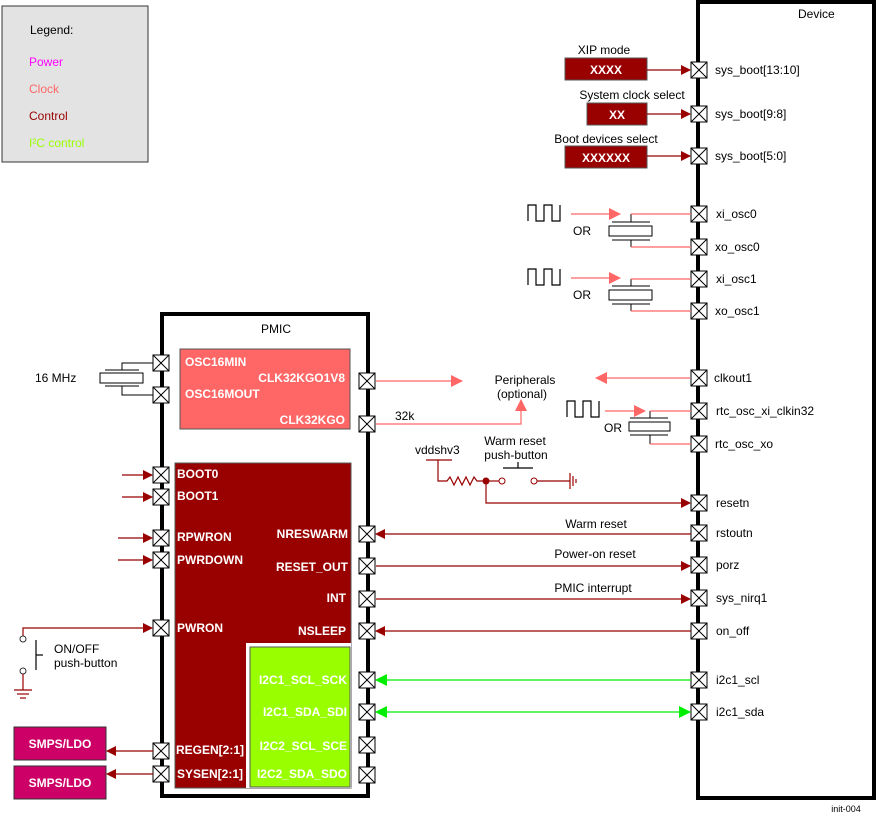 This screenshot has width=877, height=815. What do you see at coordinates (737, 247) in the screenshot?
I see `device-pin-label: xo_osc0` at bounding box center [737, 247].